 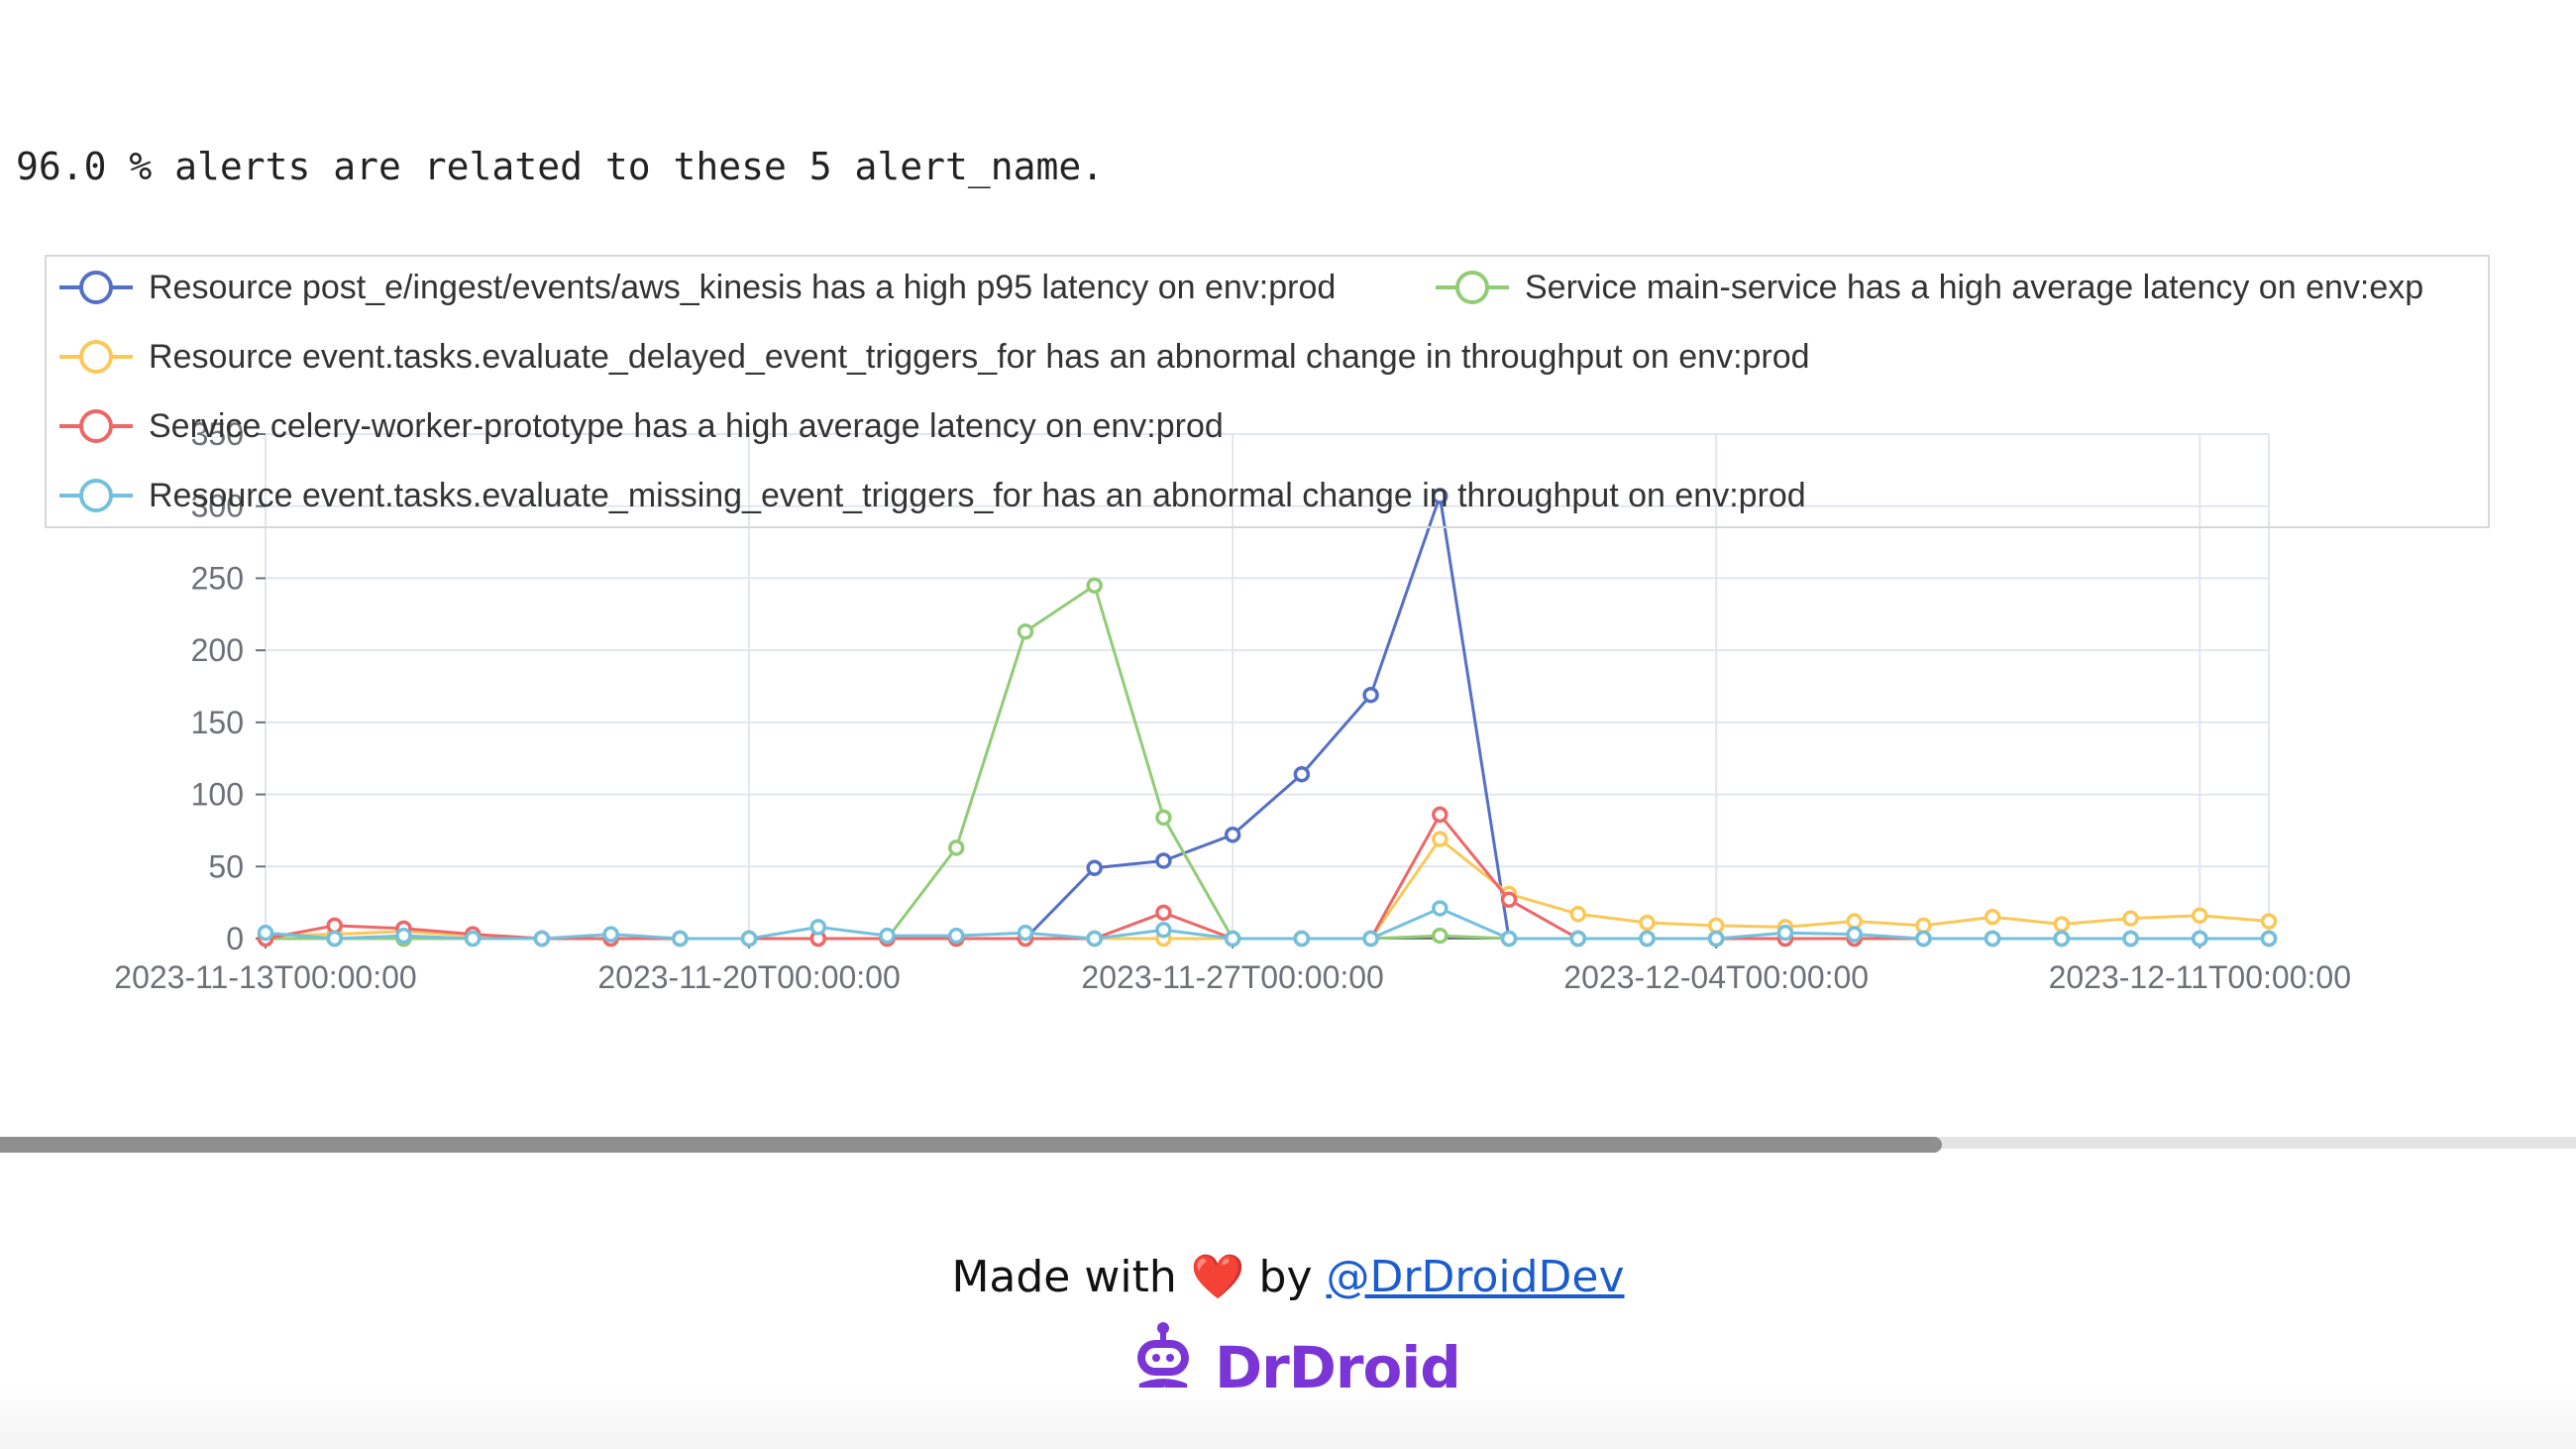 I want to click on bottom-fade, so click(x=1288, y=1419).